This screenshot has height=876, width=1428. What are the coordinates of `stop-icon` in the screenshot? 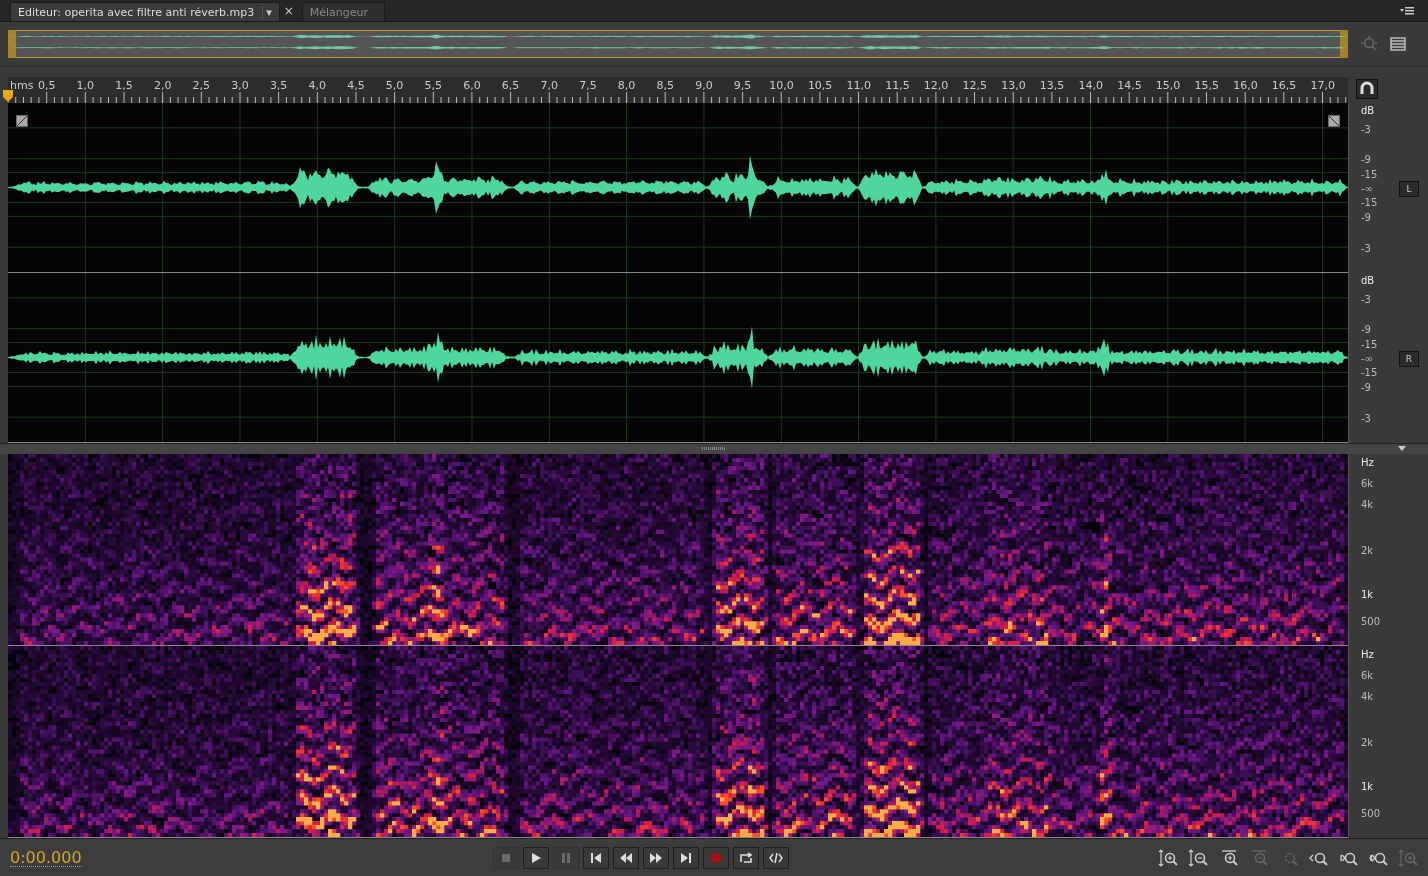 It's located at (506, 858).